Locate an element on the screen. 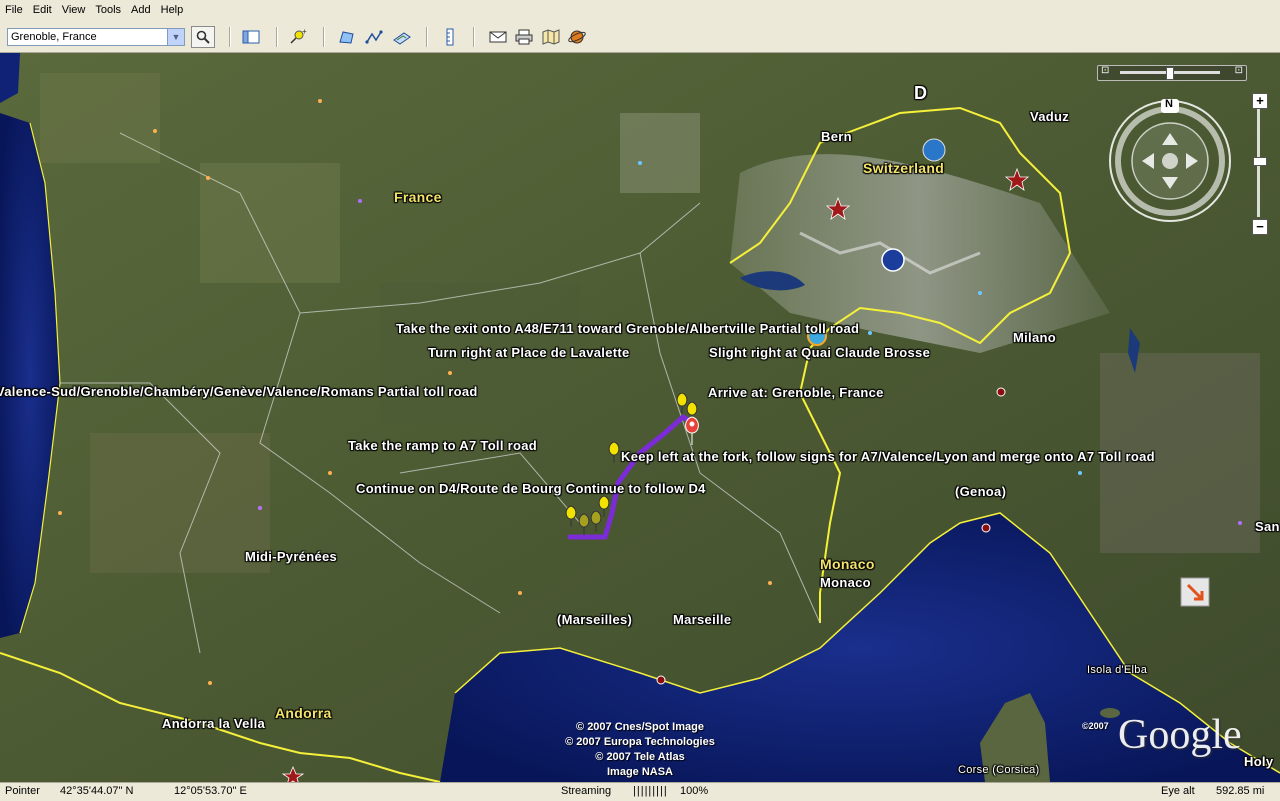  label-andorra-region: Andorra is located at coordinates (303, 713).